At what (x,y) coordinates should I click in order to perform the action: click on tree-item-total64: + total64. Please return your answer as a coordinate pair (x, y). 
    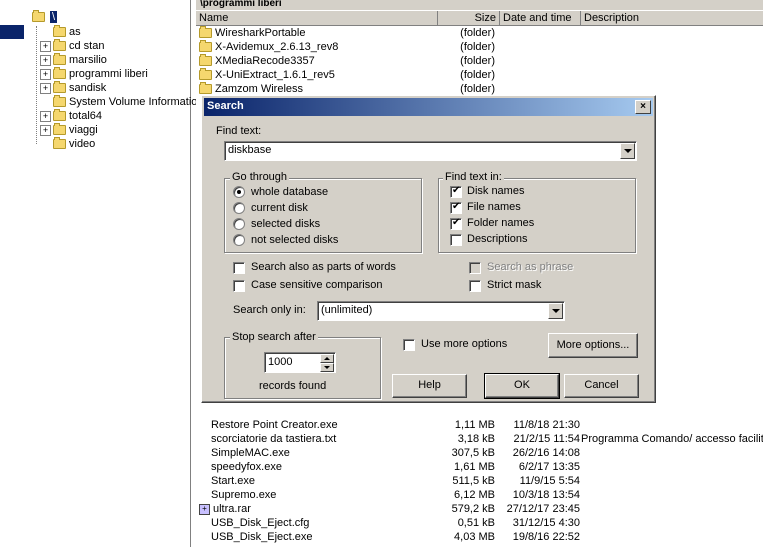
    Looking at the image, I should click on (71, 116).